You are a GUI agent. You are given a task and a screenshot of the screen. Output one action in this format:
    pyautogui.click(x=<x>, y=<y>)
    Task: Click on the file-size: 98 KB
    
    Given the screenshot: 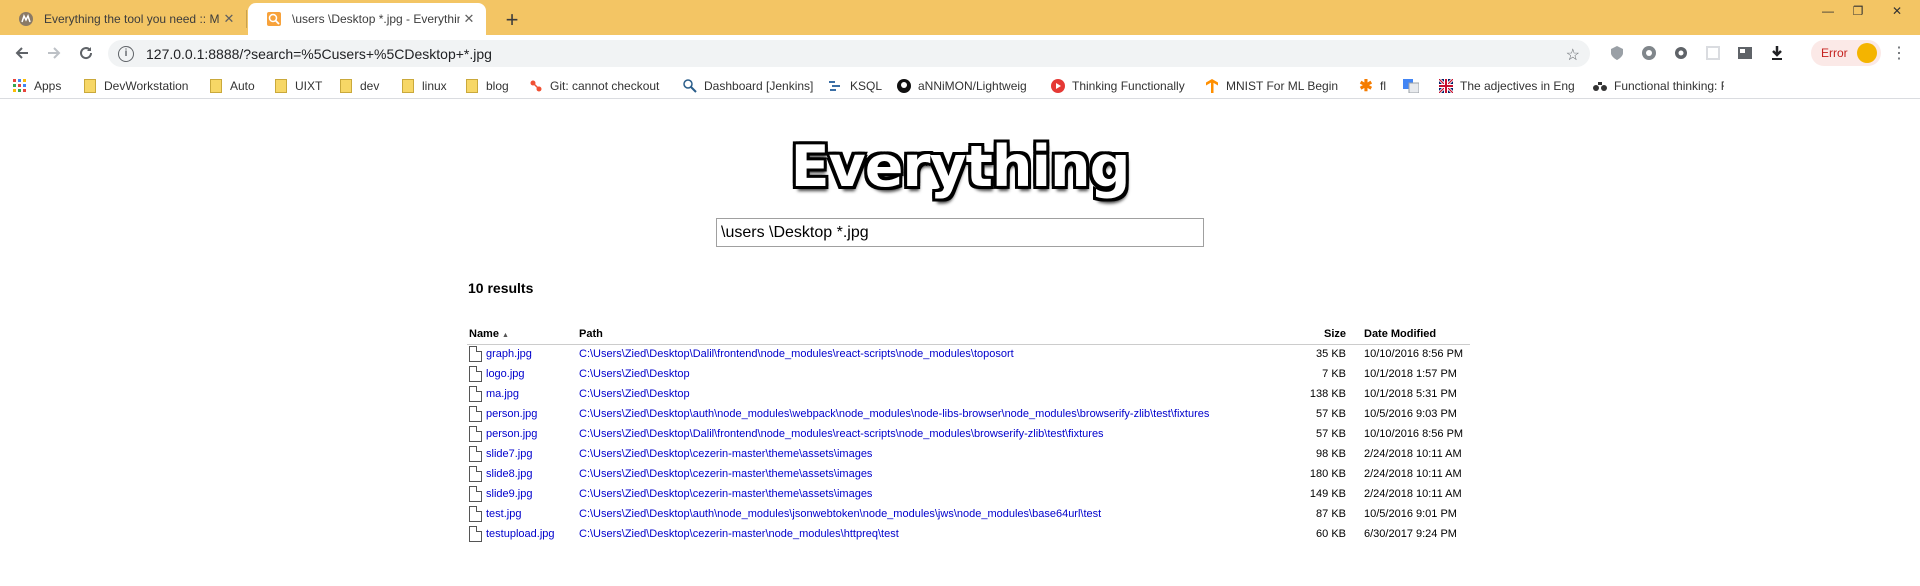 What is the action you would take?
    pyautogui.click(x=1331, y=454)
    